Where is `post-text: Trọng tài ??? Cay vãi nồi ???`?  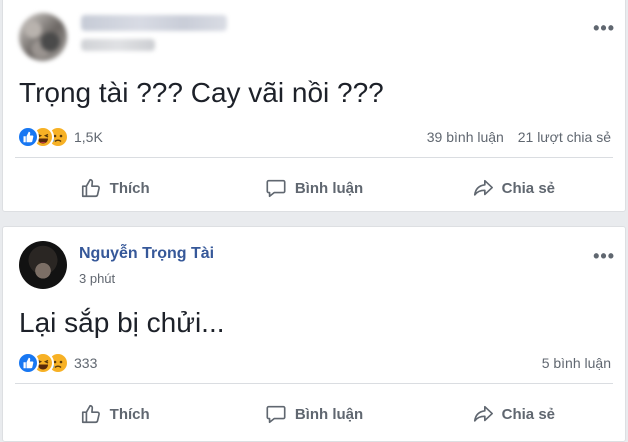 post-text: Trọng tài ??? Cay vãi nồi ??? is located at coordinates (201, 92).